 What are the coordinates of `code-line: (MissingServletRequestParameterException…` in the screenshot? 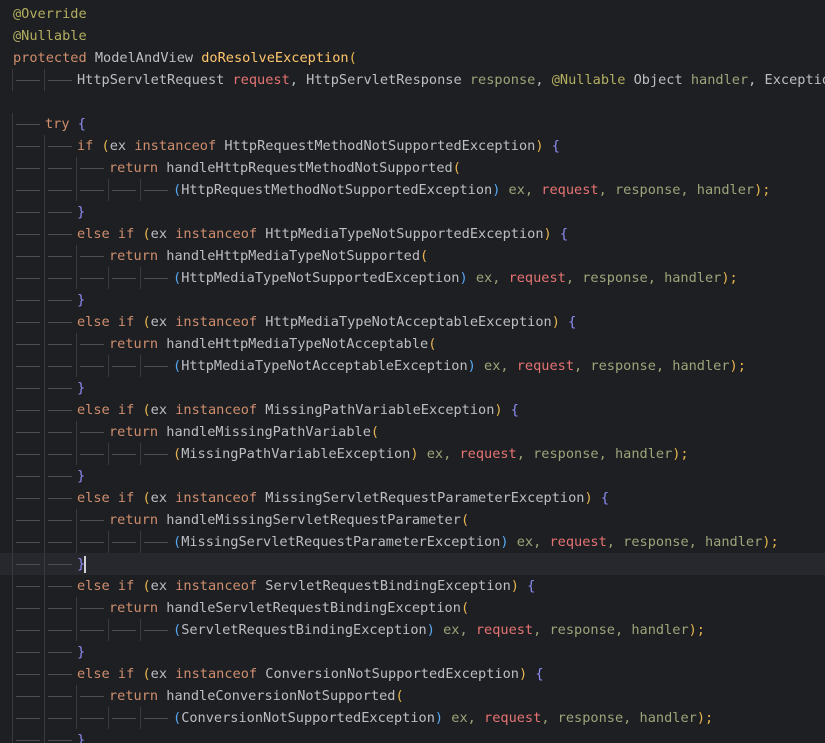 It's located at (412, 542).